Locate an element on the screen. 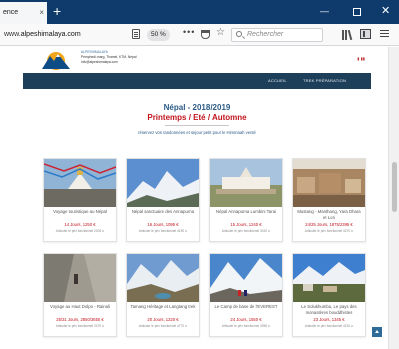 The width and height of the screenshot is (399, 349). trip-price: 14 Jours, 1250 € is located at coordinates (80, 224).